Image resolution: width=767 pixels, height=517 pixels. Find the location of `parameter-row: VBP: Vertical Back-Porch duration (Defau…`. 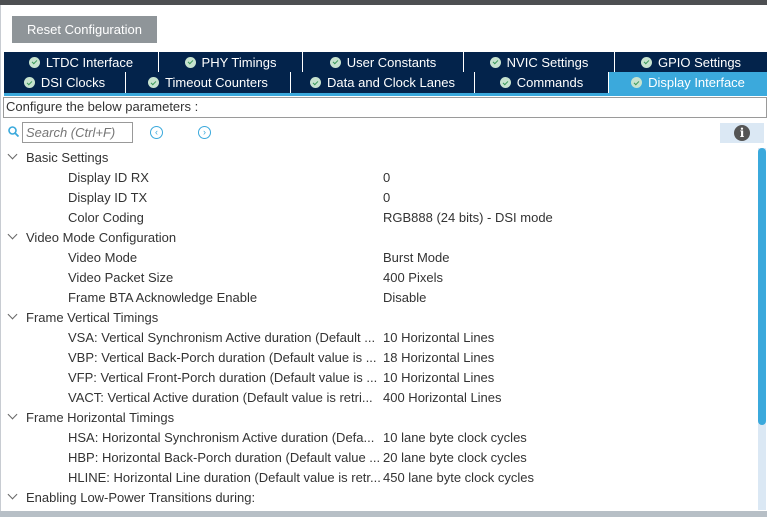

parameter-row: VBP: Vertical Back-Porch duration (Defau… is located at coordinates (378, 357).